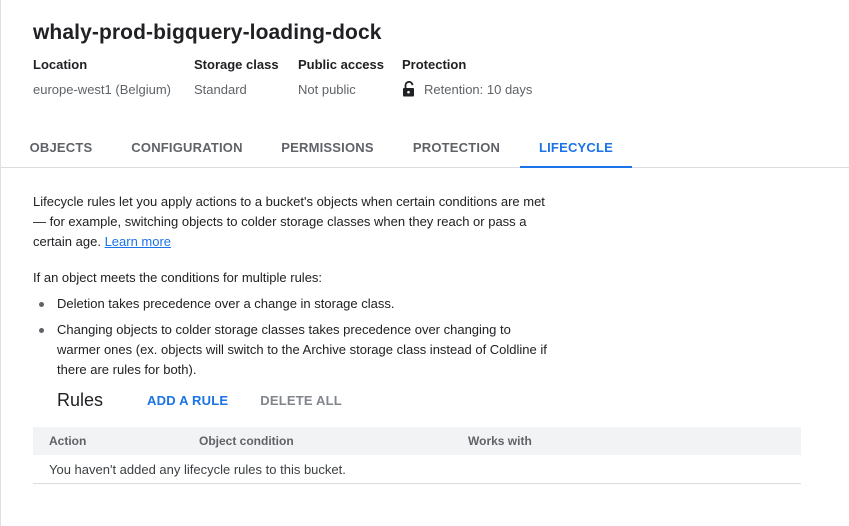 This screenshot has width=849, height=526. Describe the element at coordinates (467, 77) in the screenshot. I see `meta-protection: Protection Retention: 10 days` at that location.